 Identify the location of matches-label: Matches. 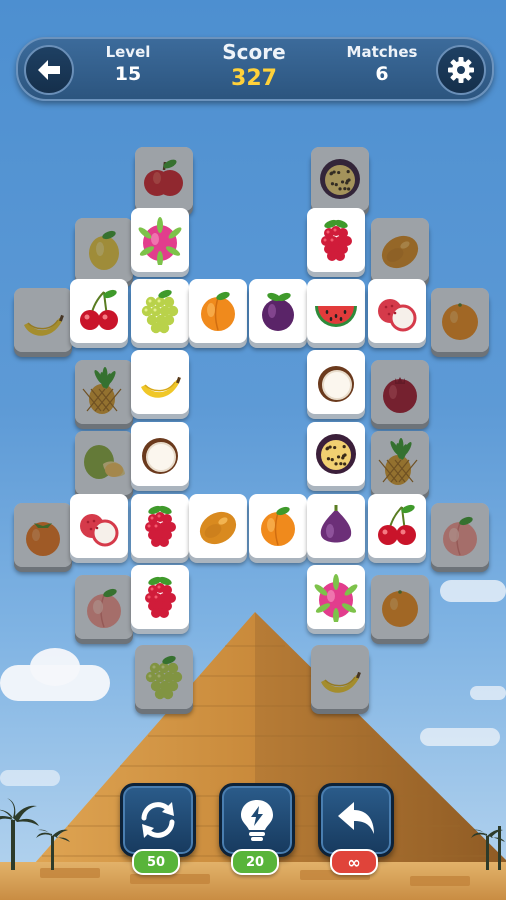
(382, 52).